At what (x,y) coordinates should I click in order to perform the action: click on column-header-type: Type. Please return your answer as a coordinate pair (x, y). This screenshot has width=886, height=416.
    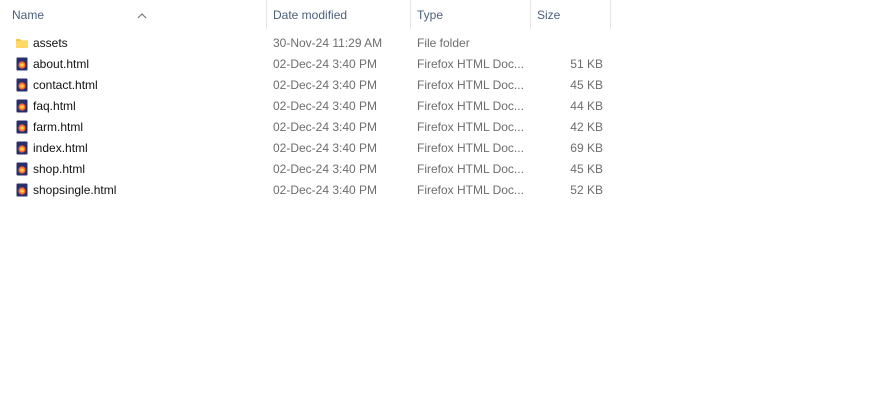
    Looking at the image, I should click on (471, 14).